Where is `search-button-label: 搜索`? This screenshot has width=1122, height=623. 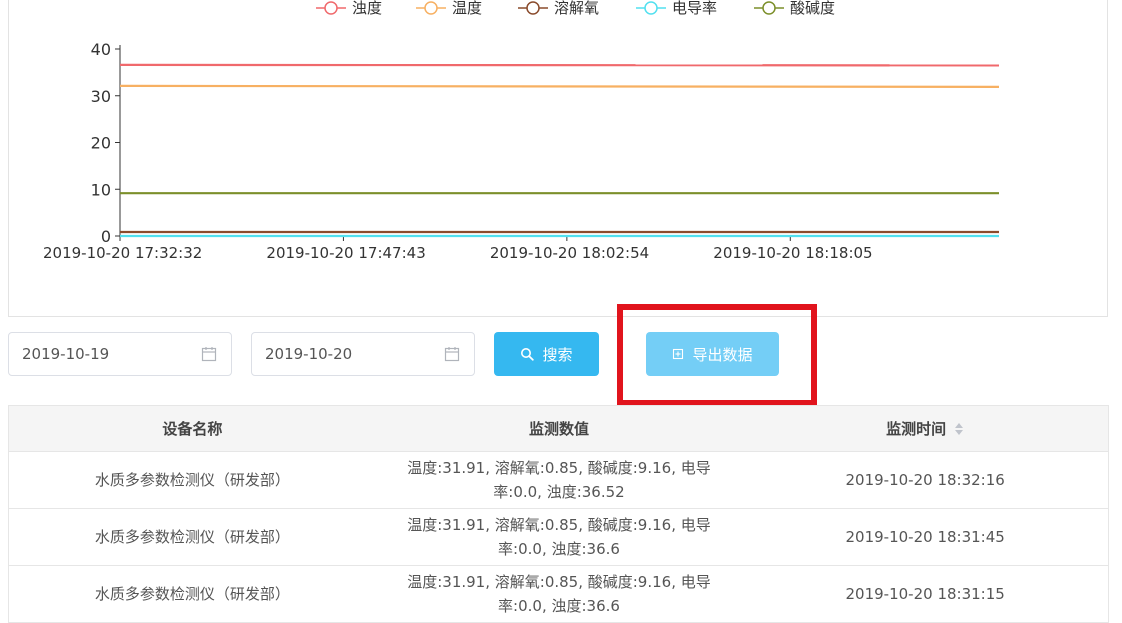 search-button-label: 搜索 is located at coordinates (557, 354).